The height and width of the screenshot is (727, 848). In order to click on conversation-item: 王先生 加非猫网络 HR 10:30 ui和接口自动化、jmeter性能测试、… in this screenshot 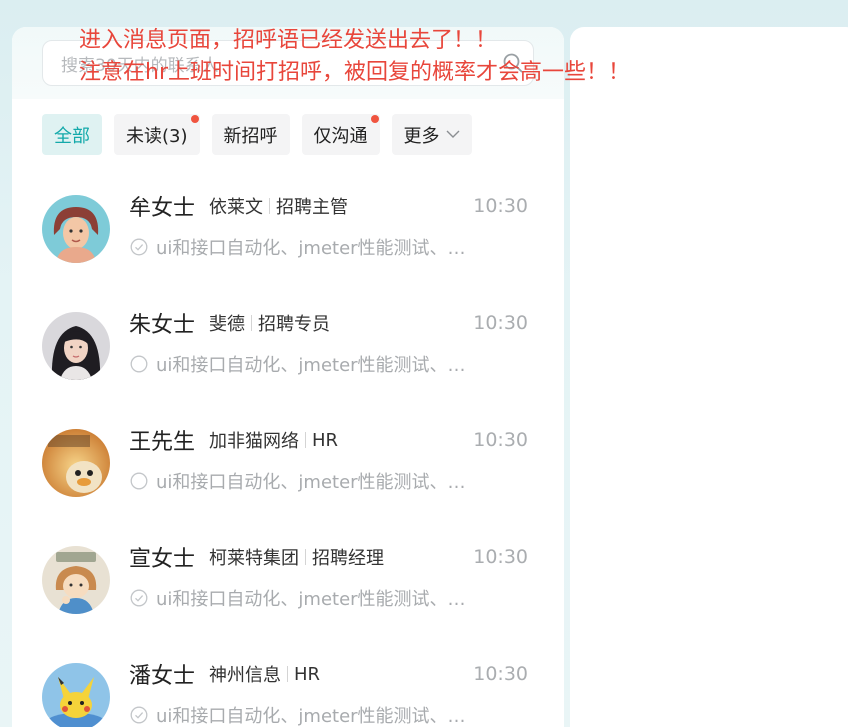, I will do `click(288, 459)`.